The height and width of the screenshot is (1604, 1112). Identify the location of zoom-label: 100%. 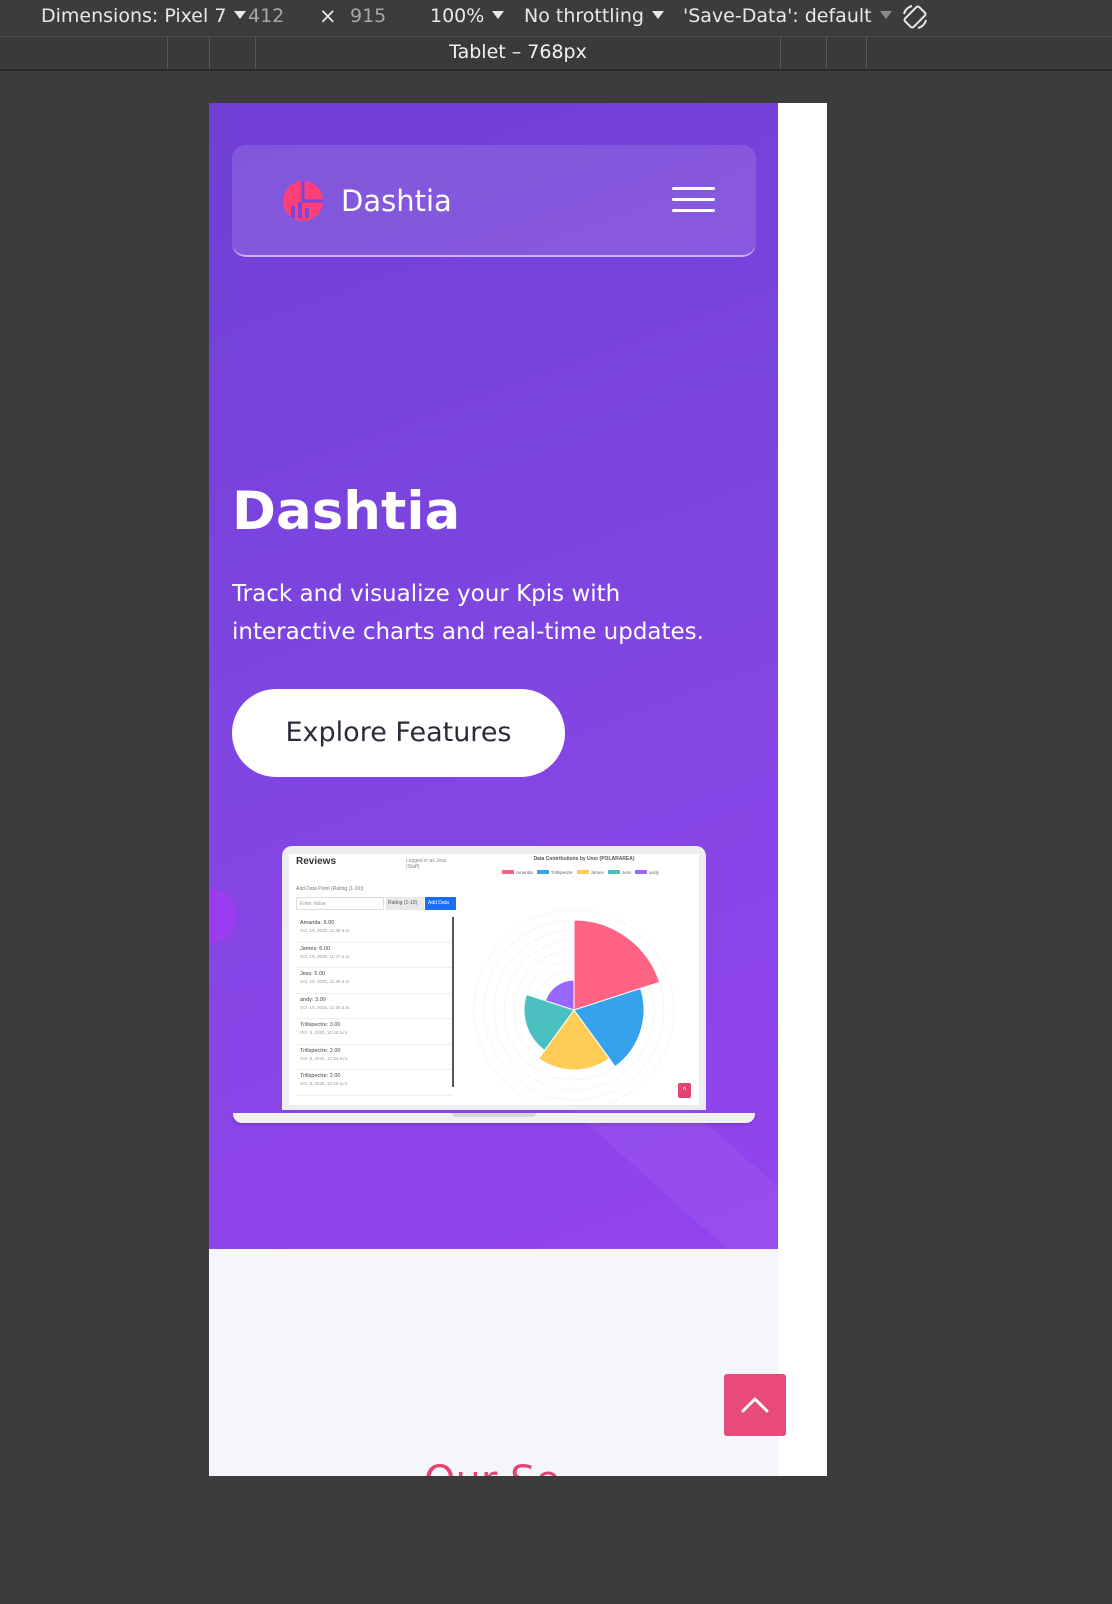
(457, 16).